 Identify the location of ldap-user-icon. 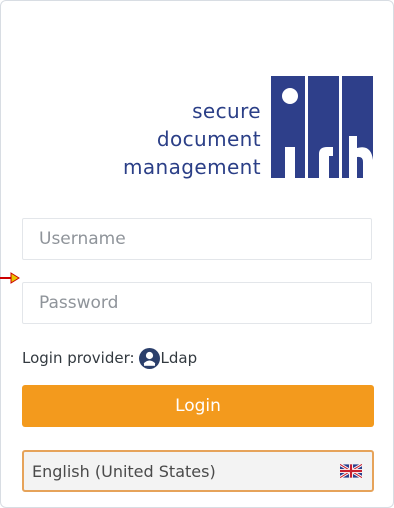
(149, 358).